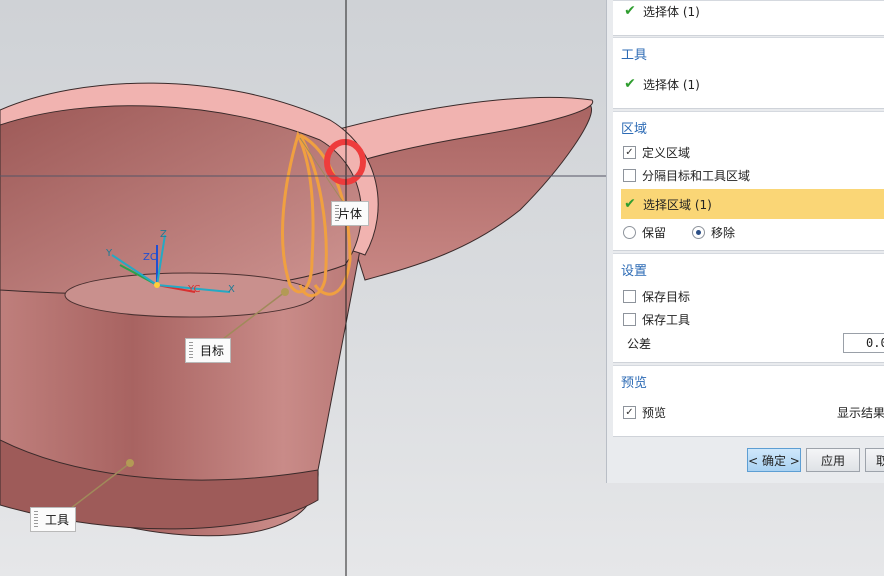 The height and width of the screenshot is (576, 884). I want to click on remove-radio, so click(699, 232).